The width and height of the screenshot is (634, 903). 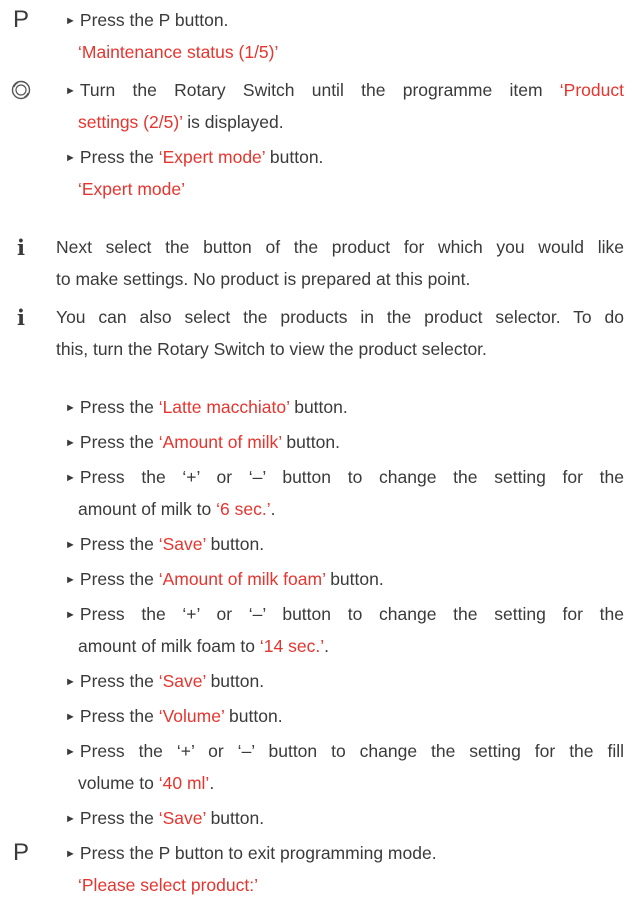 What do you see at coordinates (206, 407) in the screenshot?
I see `step-latte-macchiato: ► Press the ‘Latte macchiato’ button.` at bounding box center [206, 407].